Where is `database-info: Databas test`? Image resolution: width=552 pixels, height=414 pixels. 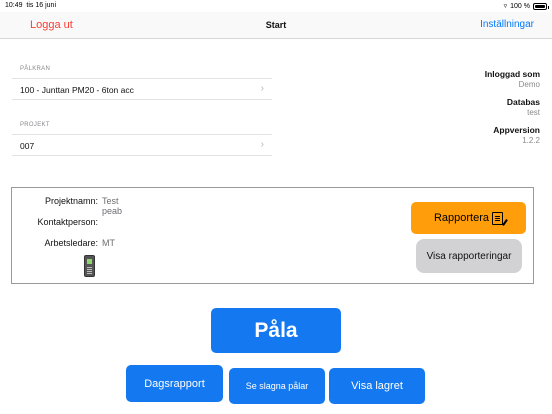 database-info: Databas test is located at coordinates (523, 107).